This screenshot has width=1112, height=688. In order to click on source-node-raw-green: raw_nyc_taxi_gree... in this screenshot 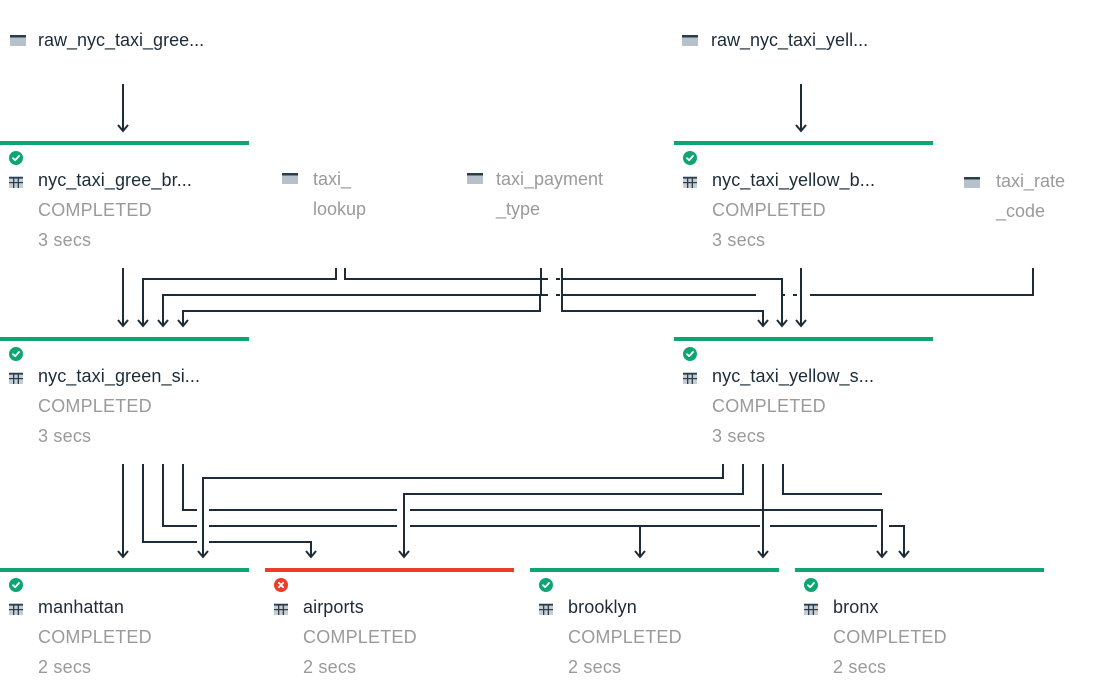, I will do `click(130, 43)`.